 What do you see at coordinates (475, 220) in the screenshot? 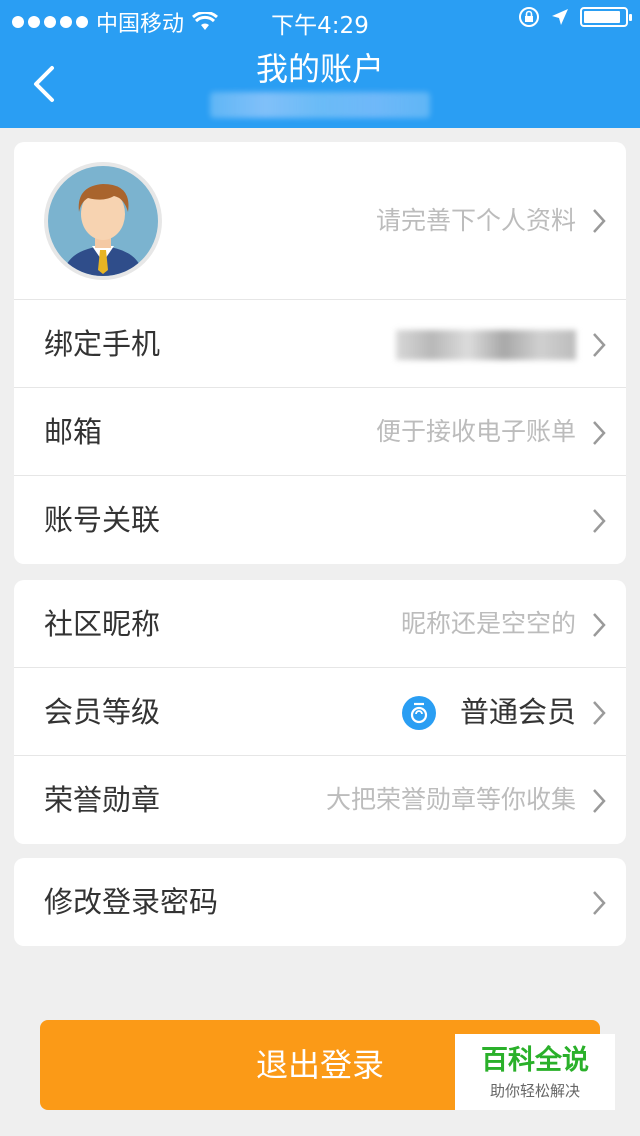
I see `profile-hint: 请完善下个人资料` at bounding box center [475, 220].